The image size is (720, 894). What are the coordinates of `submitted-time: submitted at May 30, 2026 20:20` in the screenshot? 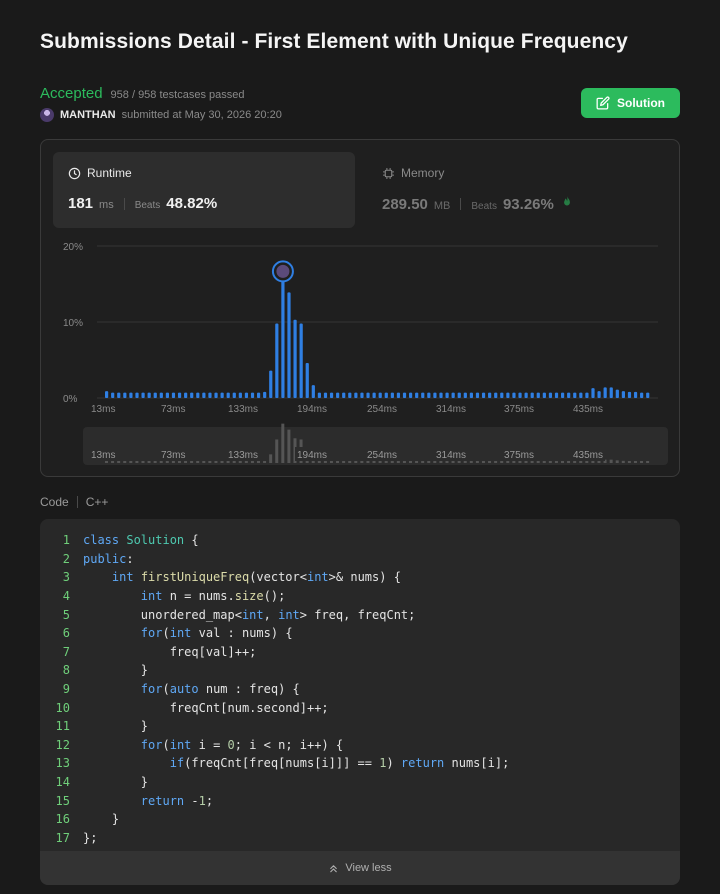 It's located at (201, 115).